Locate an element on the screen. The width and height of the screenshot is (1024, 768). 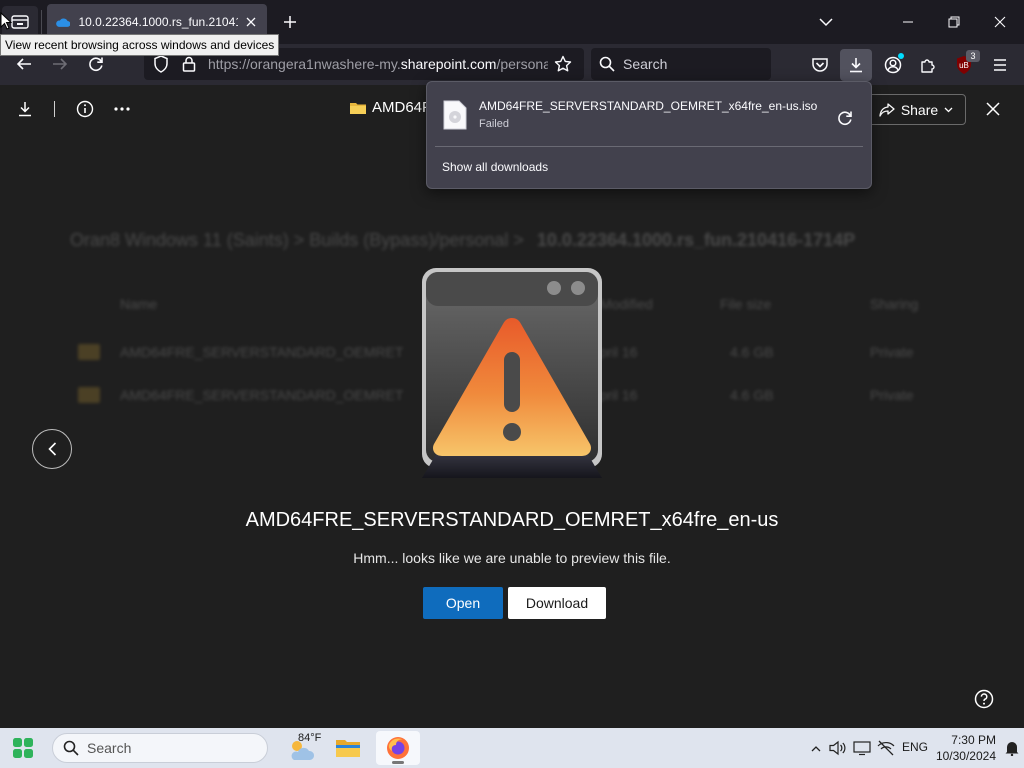
chevron-left-icon is located at coordinates (51, 449).